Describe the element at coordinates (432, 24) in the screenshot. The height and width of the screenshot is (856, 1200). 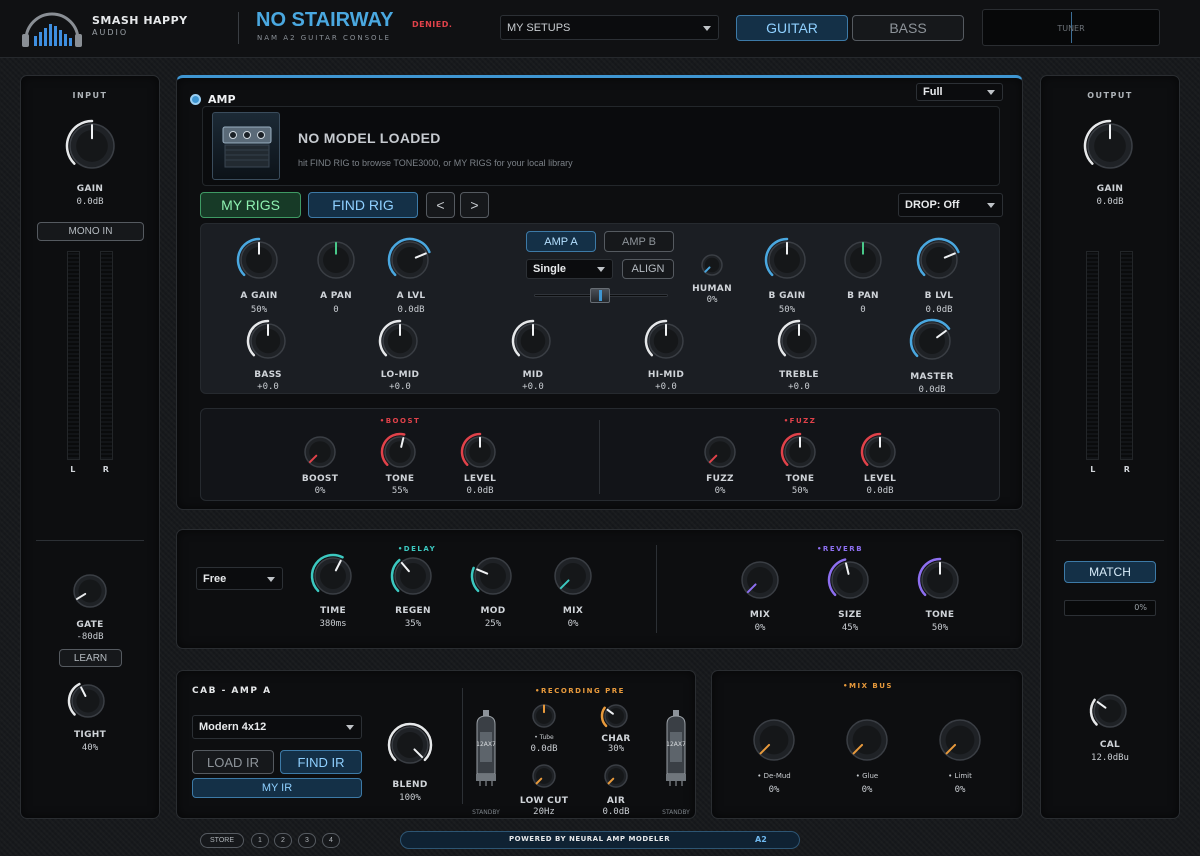
I see `denied-badge: DENIED.` at that location.